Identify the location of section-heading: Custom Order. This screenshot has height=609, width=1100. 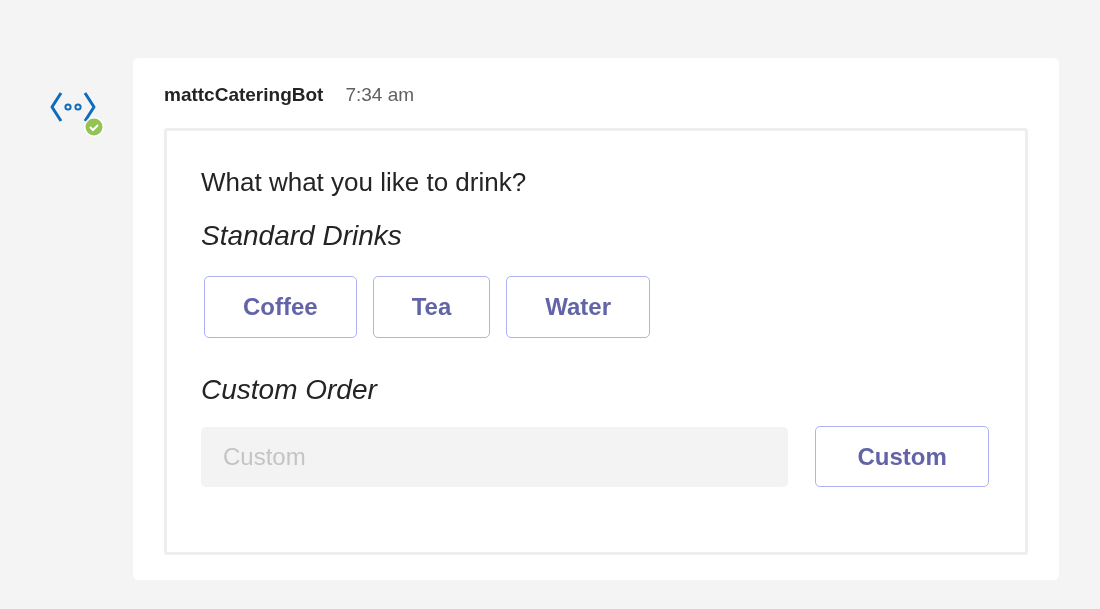
(290, 390).